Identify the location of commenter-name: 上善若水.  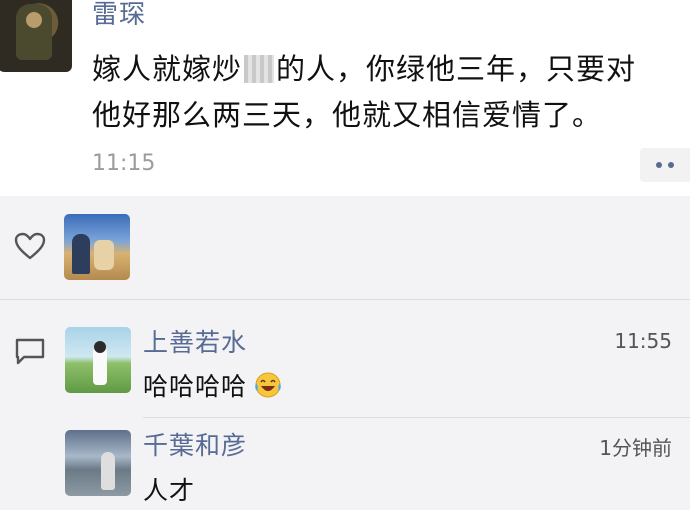
(195, 341).